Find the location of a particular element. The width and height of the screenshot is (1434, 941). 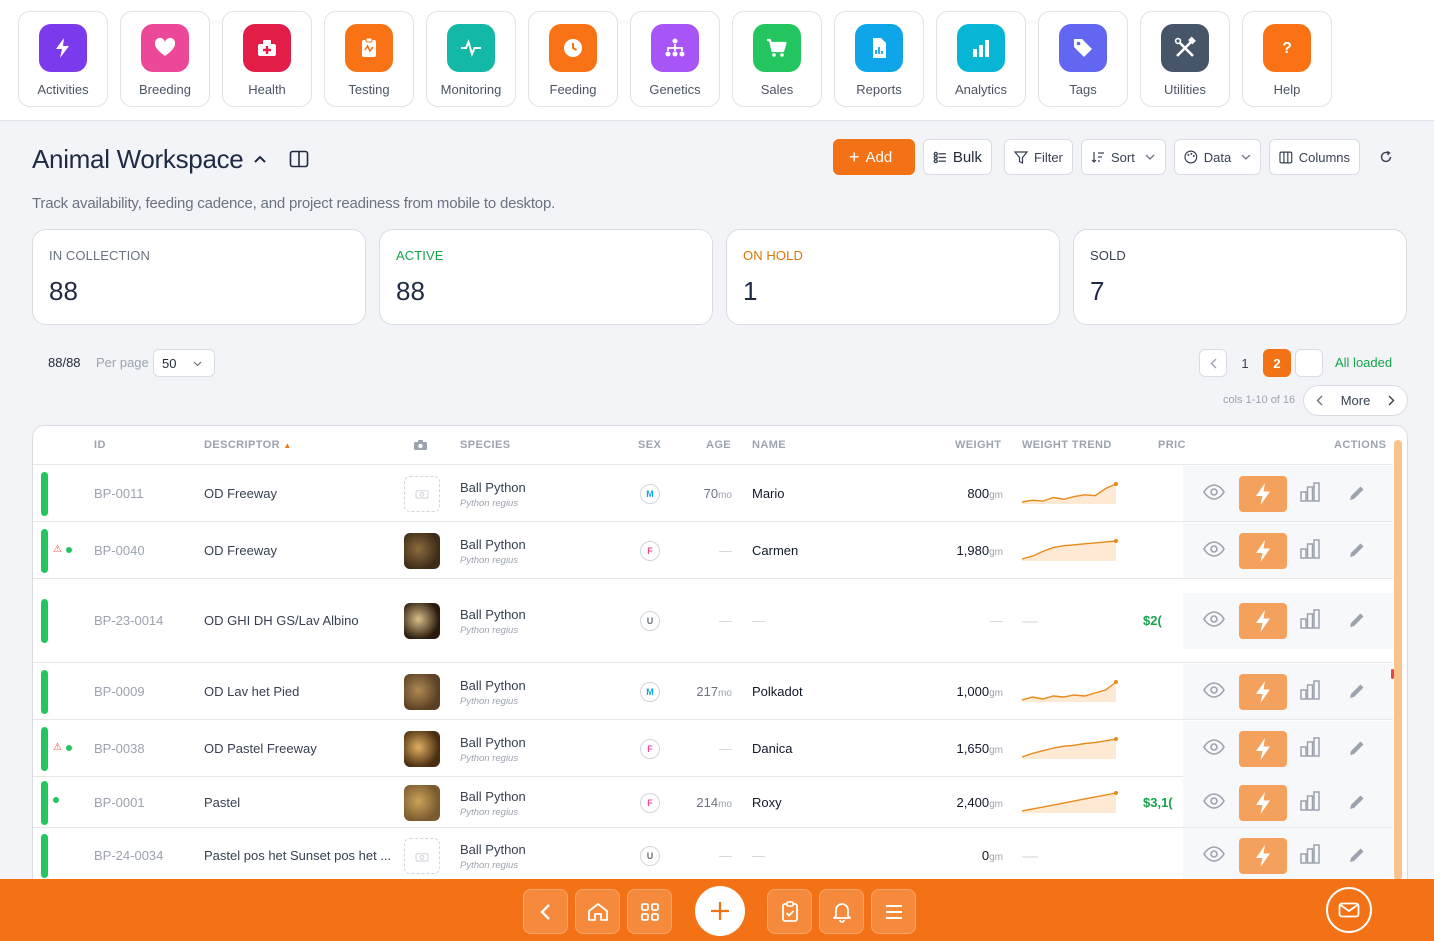

filter-button: Filter is located at coordinates (1038, 157).